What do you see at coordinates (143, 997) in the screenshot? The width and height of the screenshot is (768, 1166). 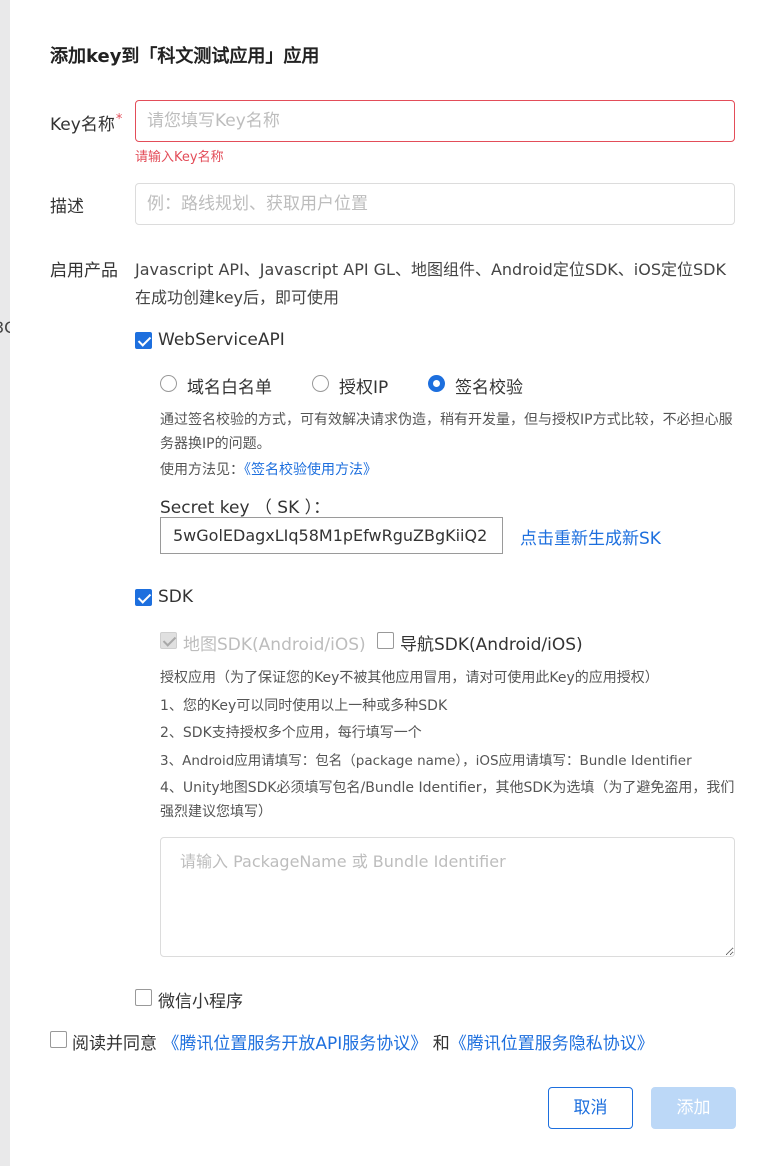 I see `wechat-checkbox` at bounding box center [143, 997].